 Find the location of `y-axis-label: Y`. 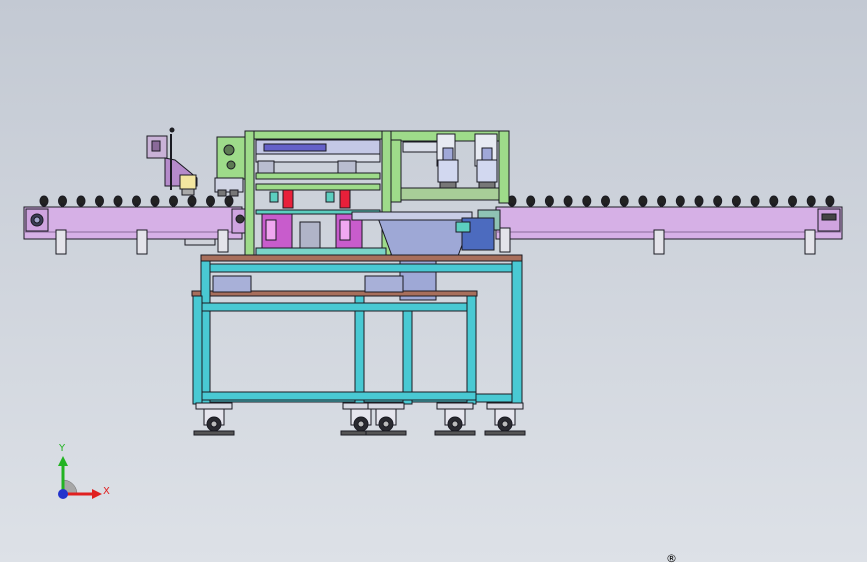

y-axis-label: Y is located at coordinates (62, 448).